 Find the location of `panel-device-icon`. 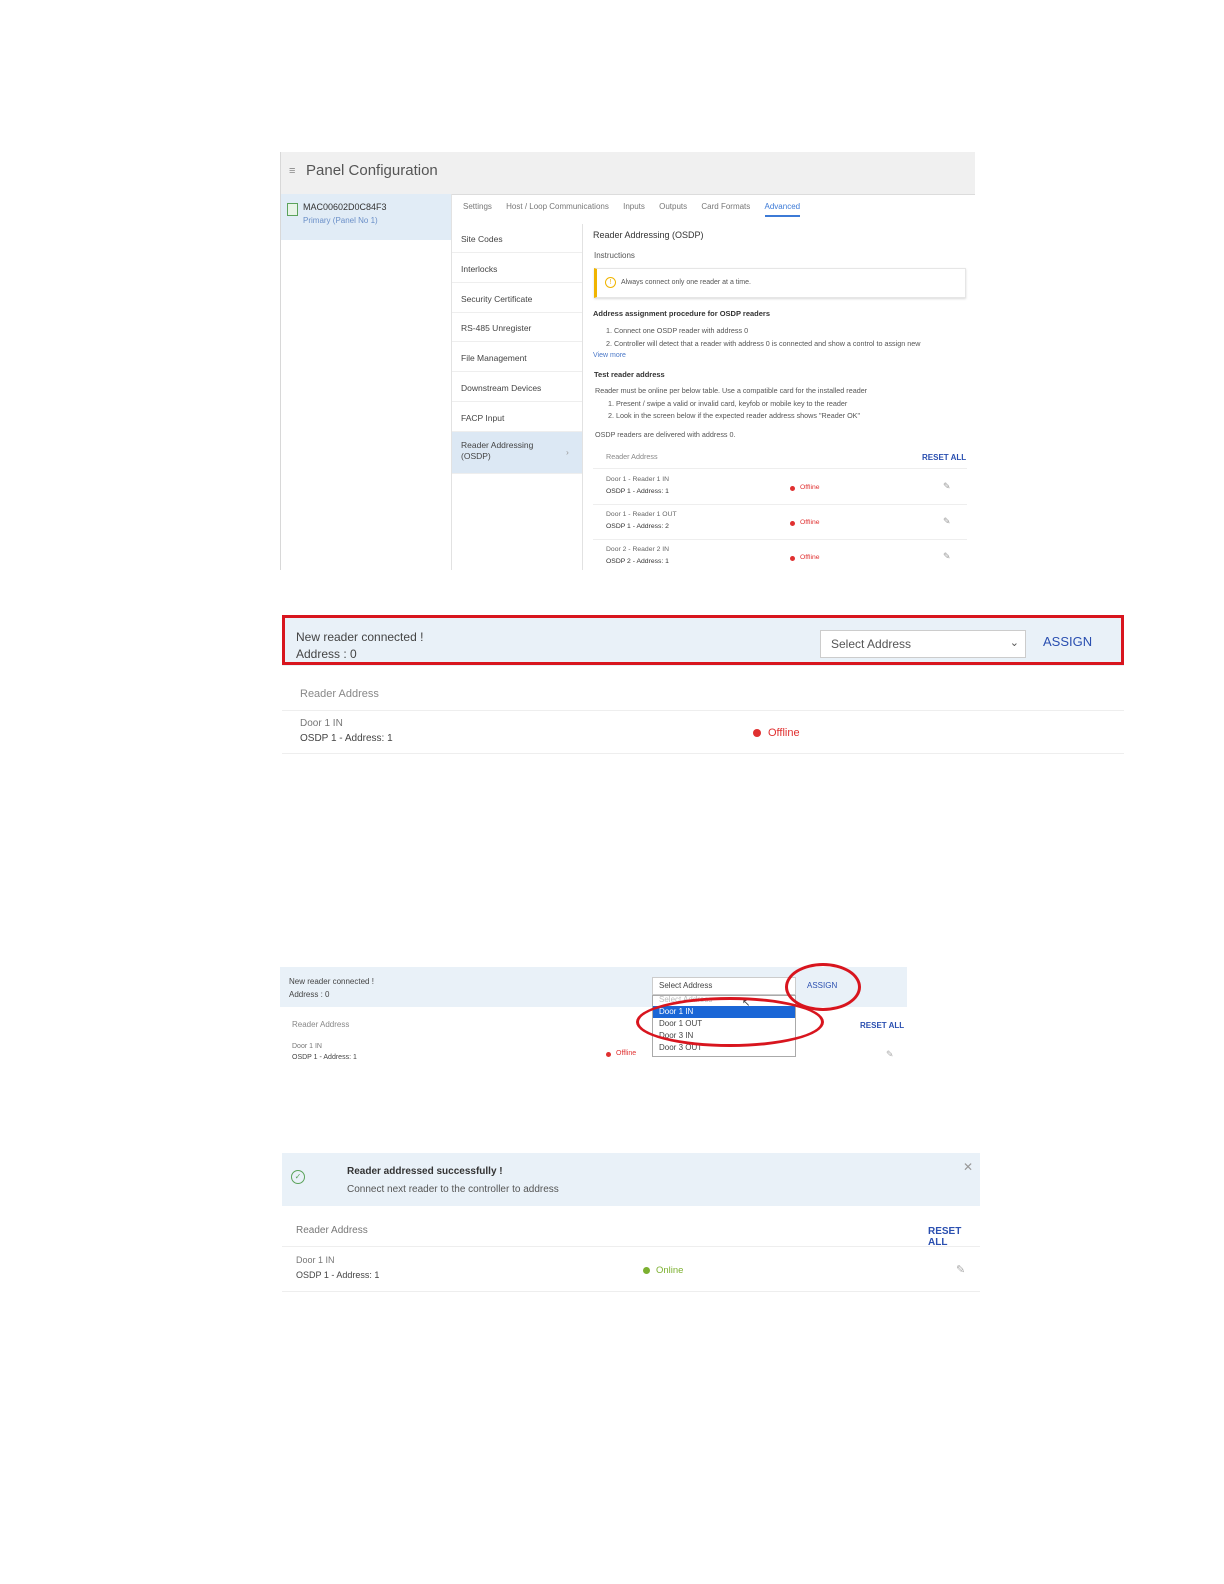

panel-device-icon is located at coordinates (292, 209).